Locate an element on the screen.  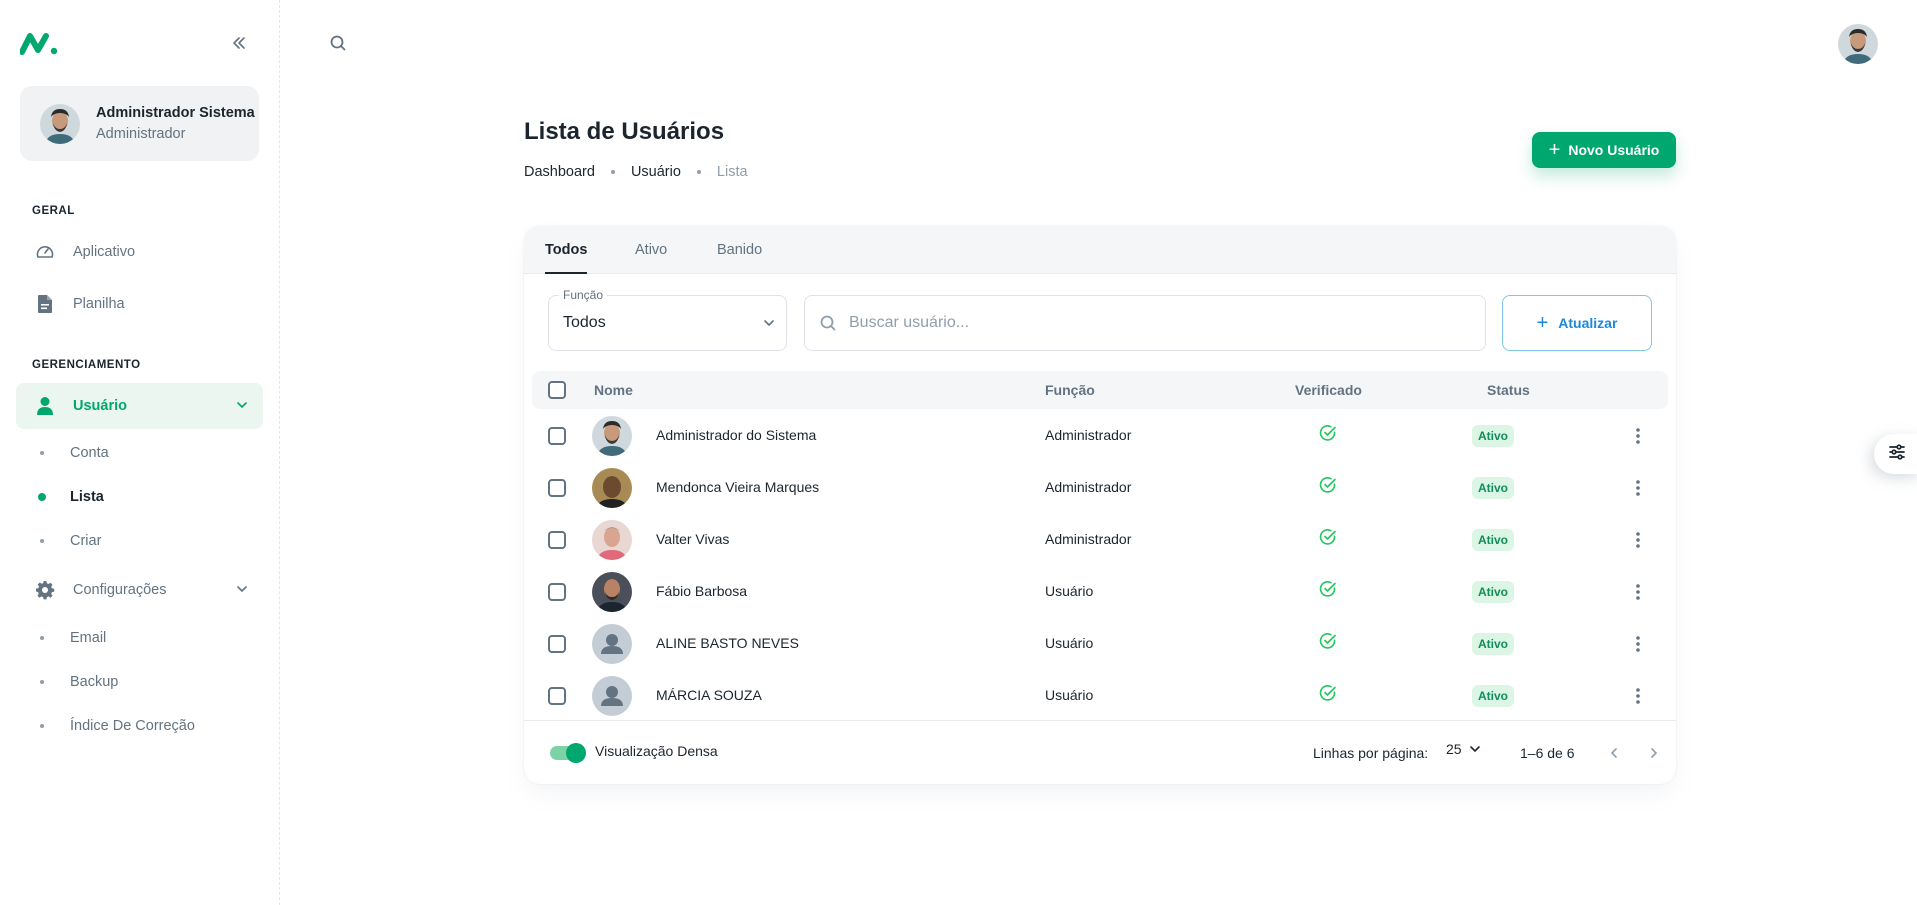
status-badge: Ativo is located at coordinates (1493, 488).